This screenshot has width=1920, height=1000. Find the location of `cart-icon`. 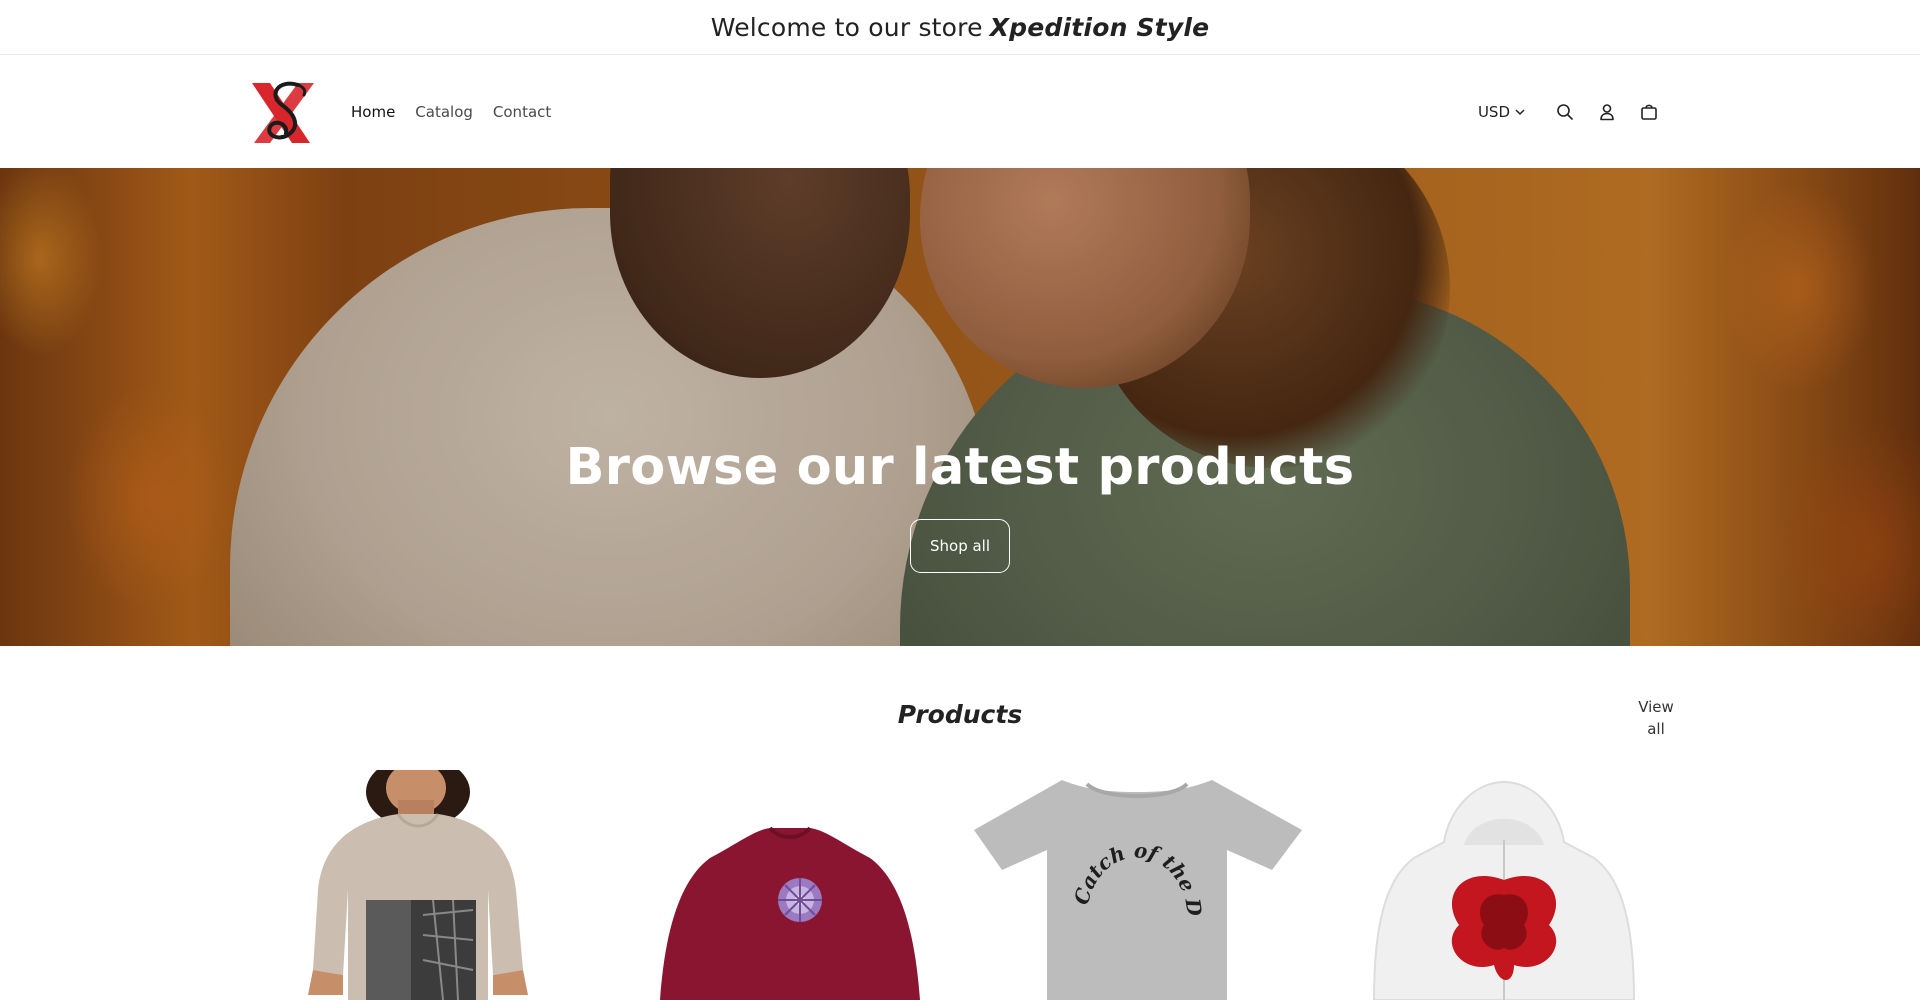

cart-icon is located at coordinates (1649, 112).